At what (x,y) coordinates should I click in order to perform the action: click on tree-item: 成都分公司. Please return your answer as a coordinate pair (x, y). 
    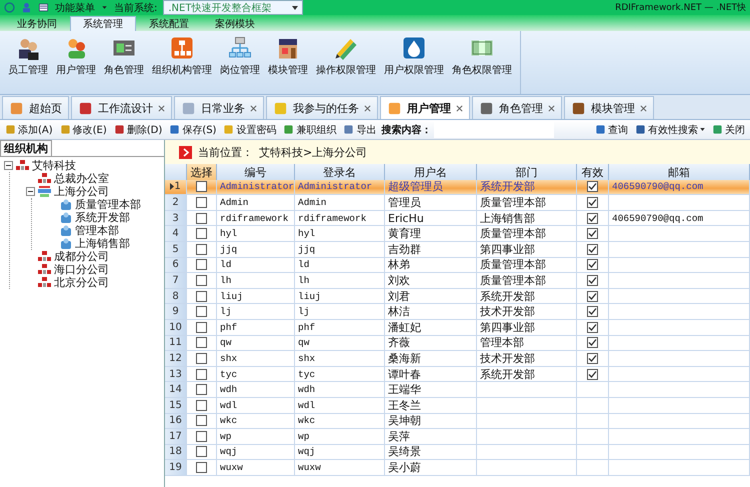
    Looking at the image, I should click on (81, 256).